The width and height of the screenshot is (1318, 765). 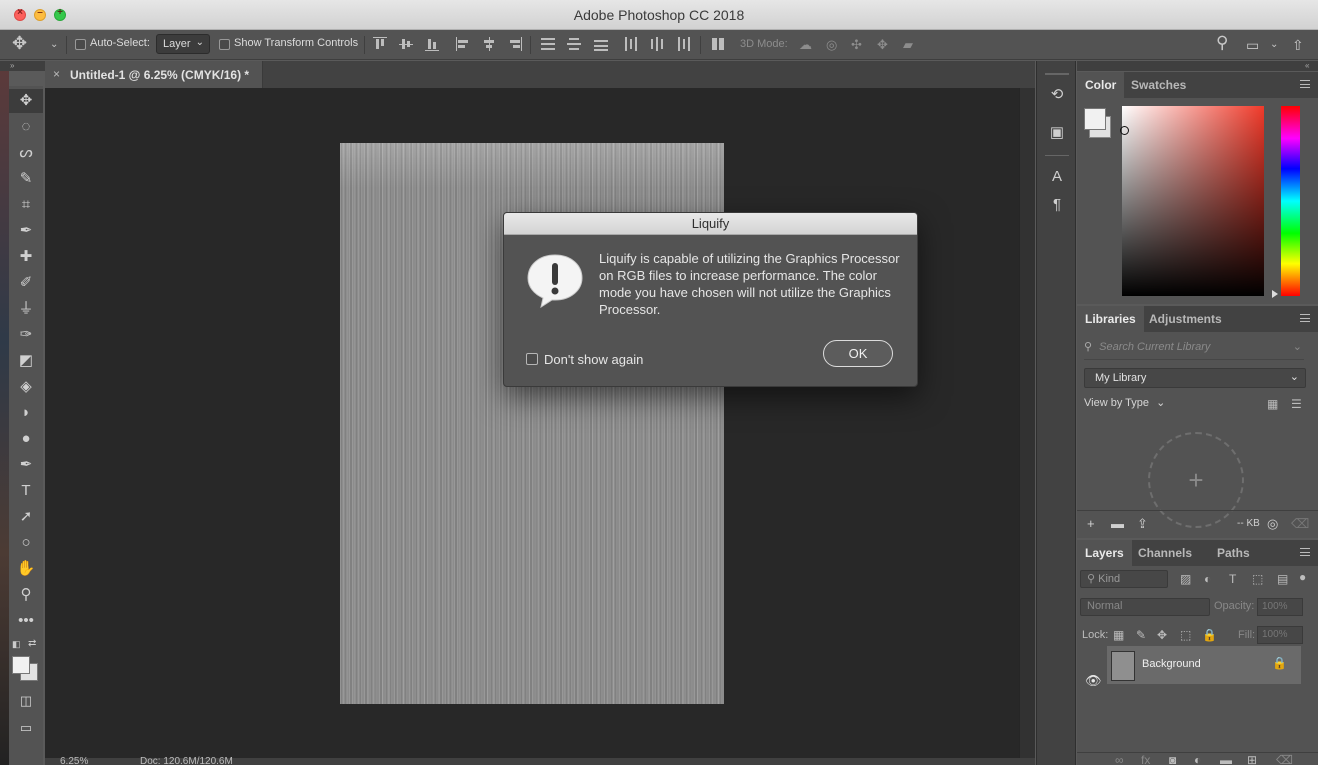 What do you see at coordinates (1282, 579) in the screenshot?
I see `filter-smart-object-icon: ▤` at bounding box center [1282, 579].